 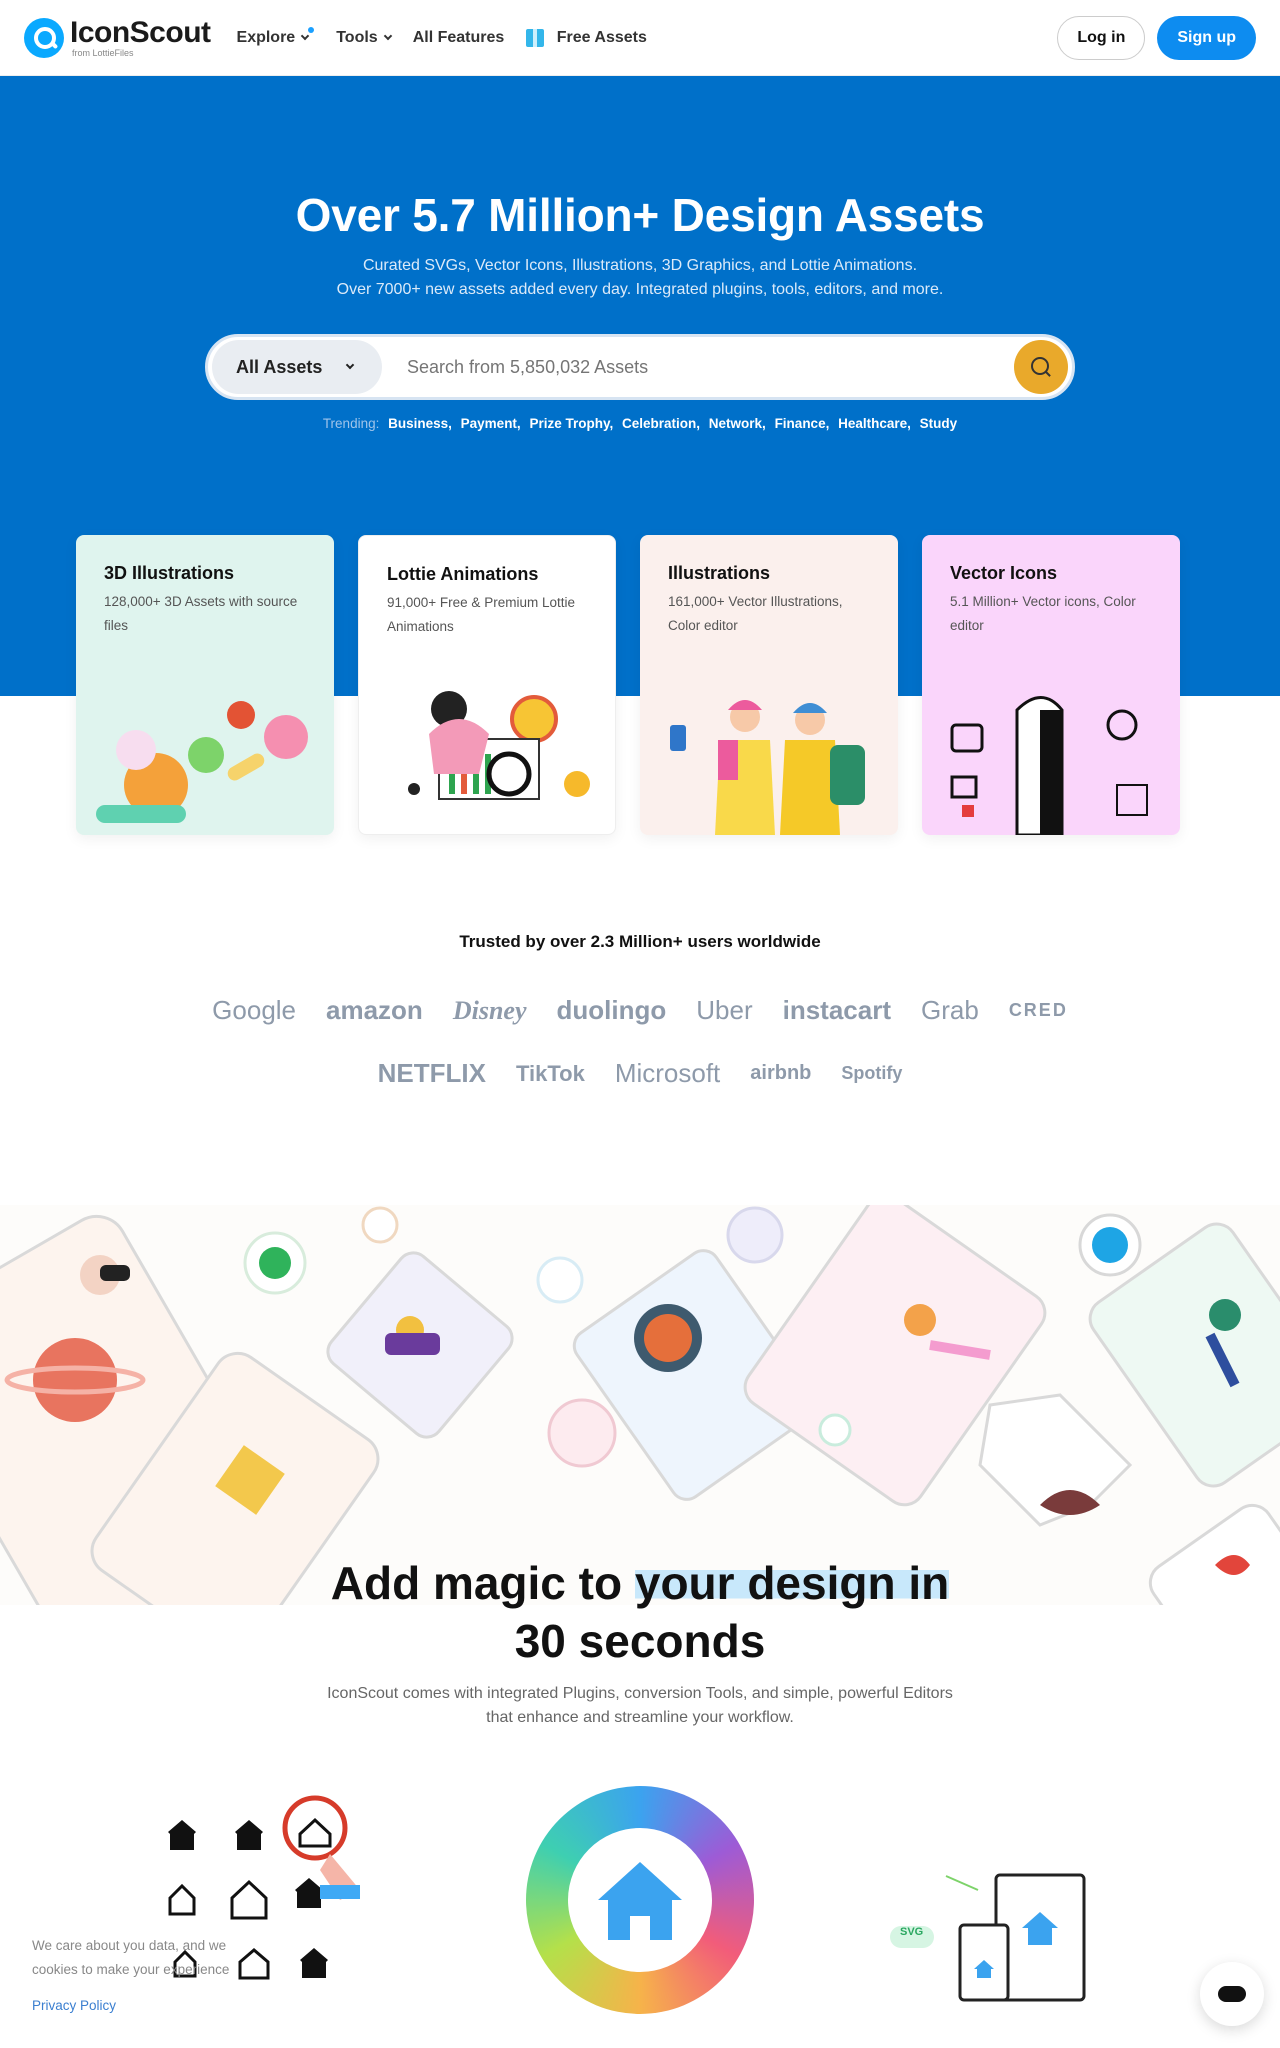 What do you see at coordinates (44, 37) in the screenshot?
I see `logo-search-icon` at bounding box center [44, 37].